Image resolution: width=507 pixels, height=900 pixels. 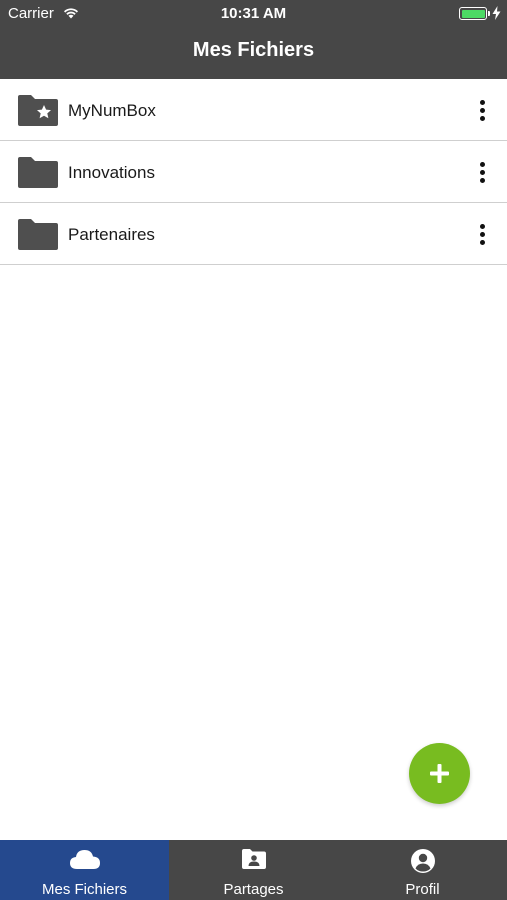 I want to click on tab-bar: Mes Fichiers Partages Profil, so click(x=253, y=870).